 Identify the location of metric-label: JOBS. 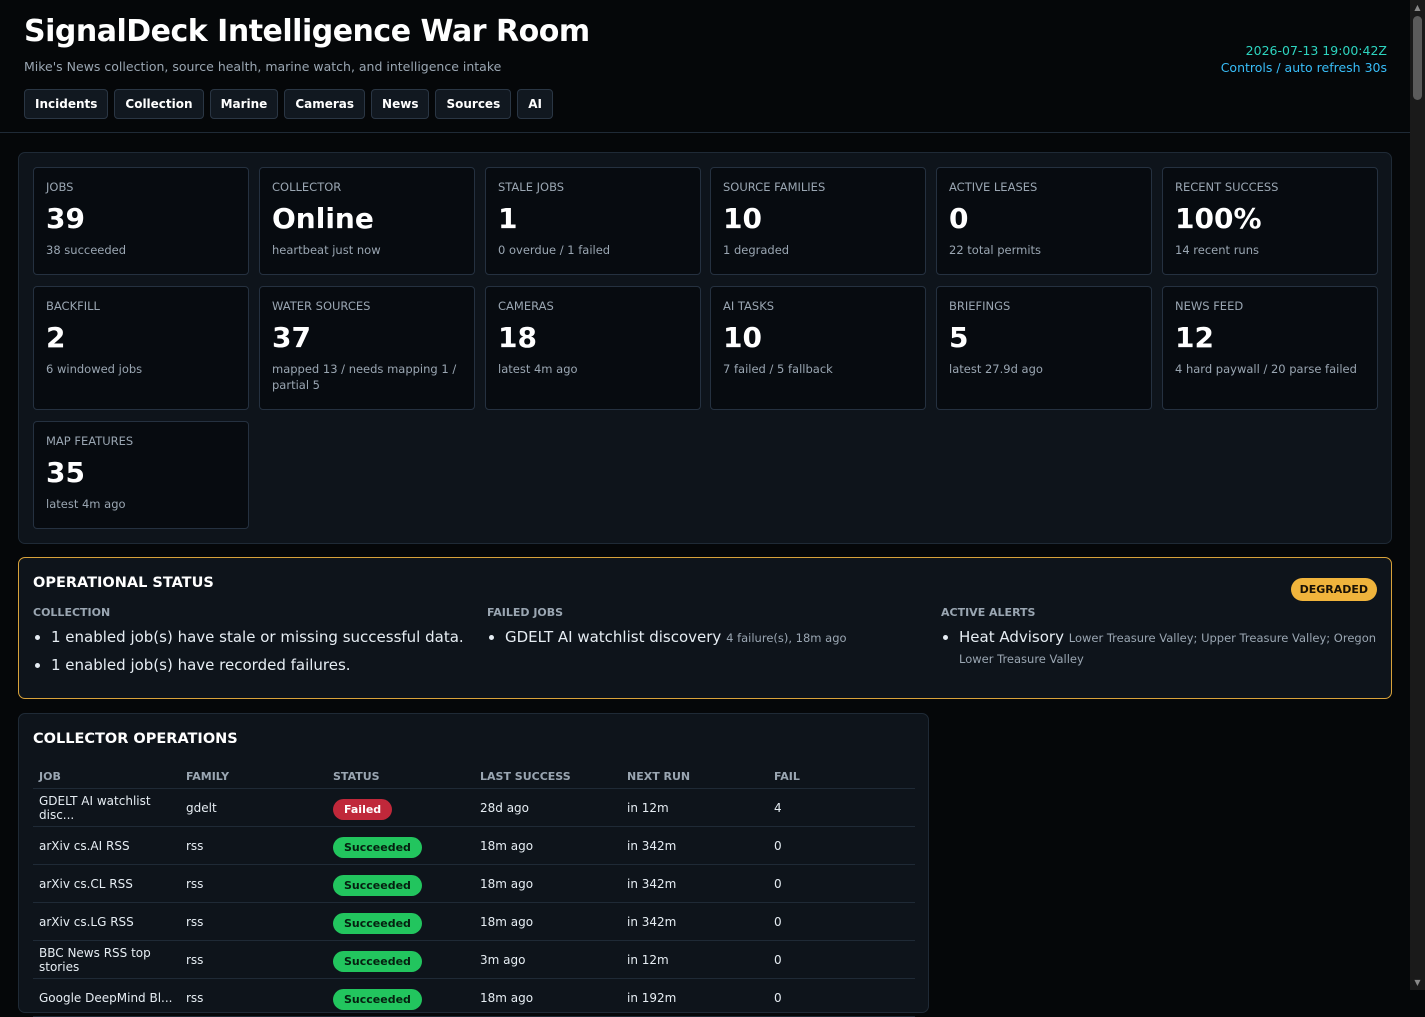
(60, 187).